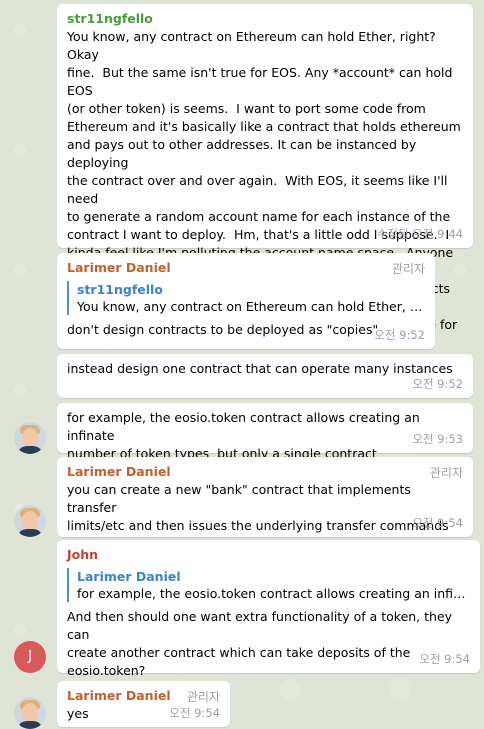  What do you see at coordinates (143, 704) in the screenshot?
I see `message-bubble: Larimer Daniel 관리자 yes 오전 9:54` at bounding box center [143, 704].